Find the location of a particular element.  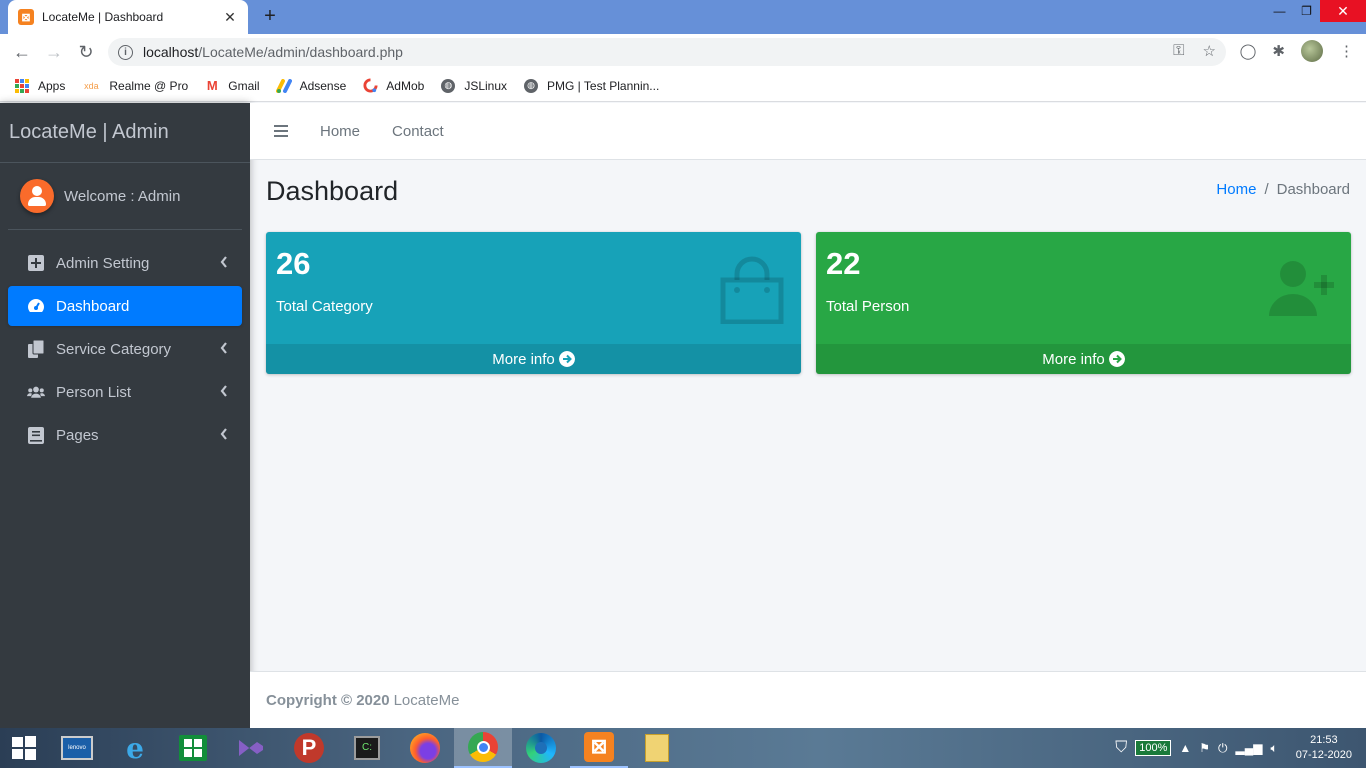

window-close-button: ✕ is located at coordinates (1343, 11).